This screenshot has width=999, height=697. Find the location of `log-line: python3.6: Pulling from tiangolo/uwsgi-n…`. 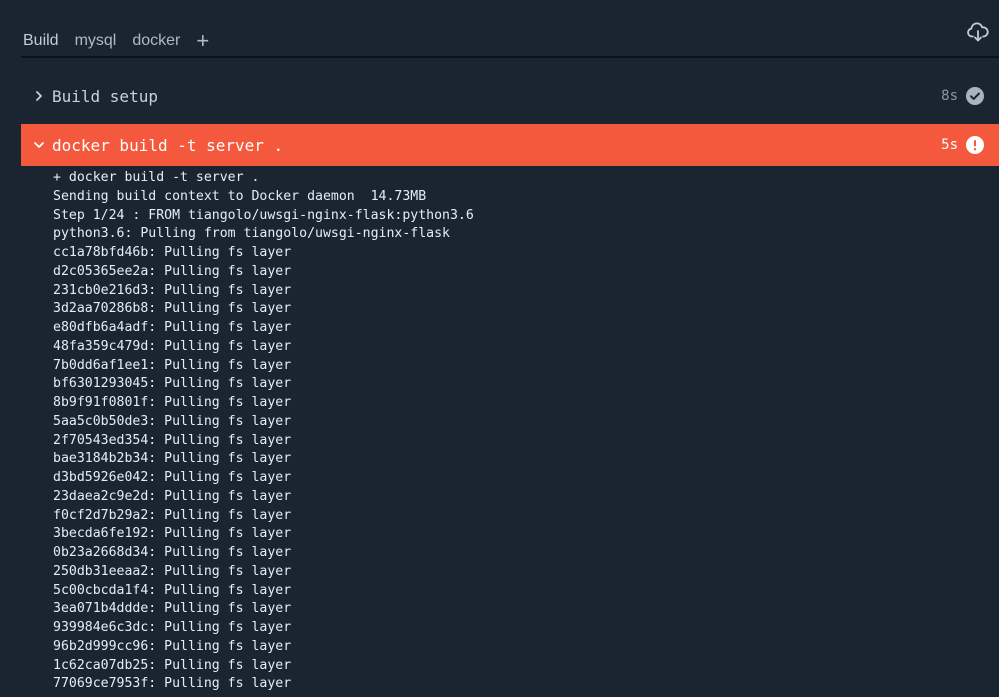

log-line: python3.6: Pulling from tiangolo/uwsgi-n… is located at coordinates (251, 234).